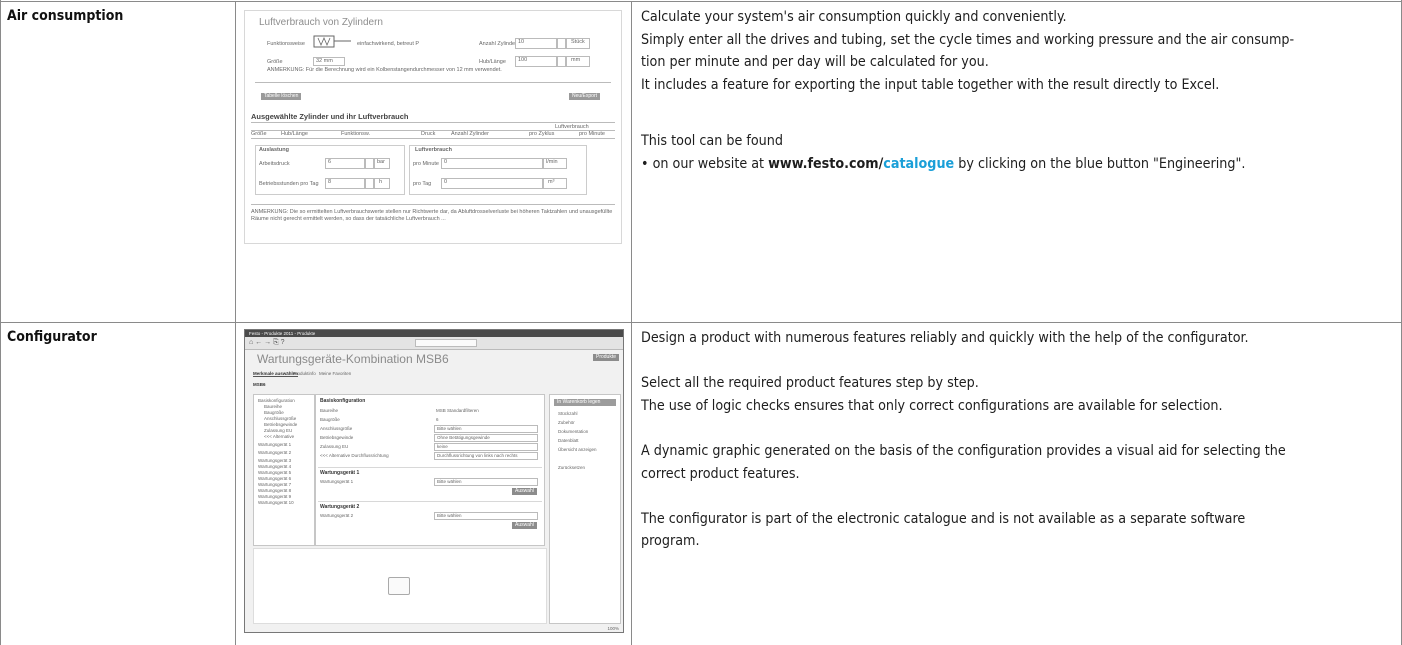 This screenshot has width=1402, height=645. Describe the element at coordinates (606, 357) in the screenshot. I see `products-button: Produkte` at that location.